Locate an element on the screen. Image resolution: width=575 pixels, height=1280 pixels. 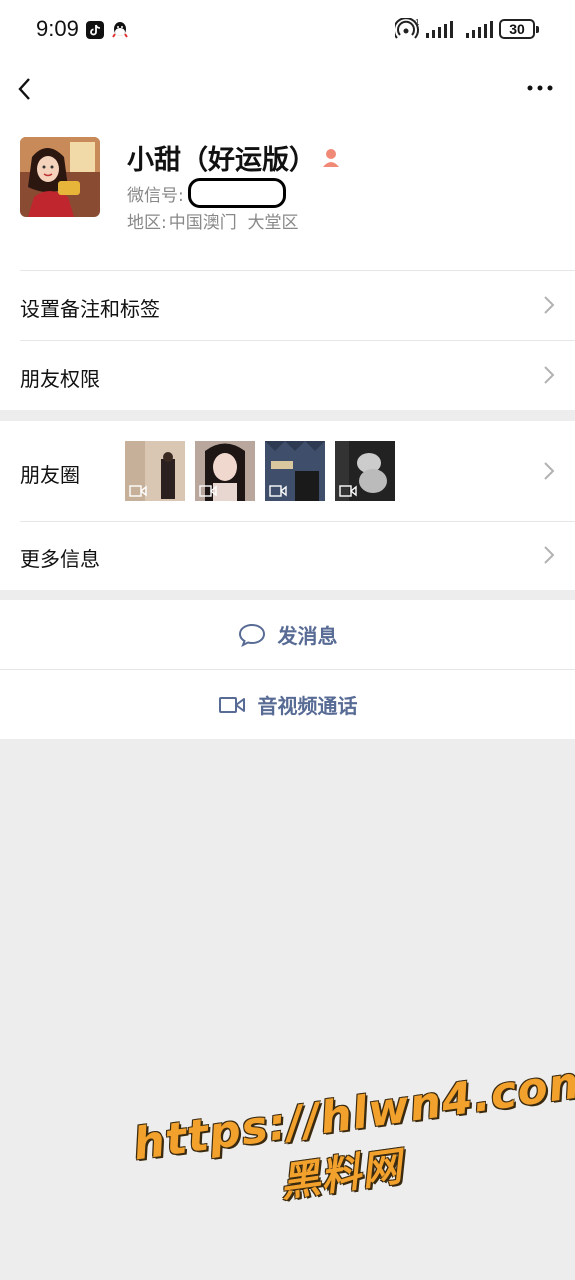
region-row: 地区: 中国澳门 大堂区 is located at coordinates (213, 220).